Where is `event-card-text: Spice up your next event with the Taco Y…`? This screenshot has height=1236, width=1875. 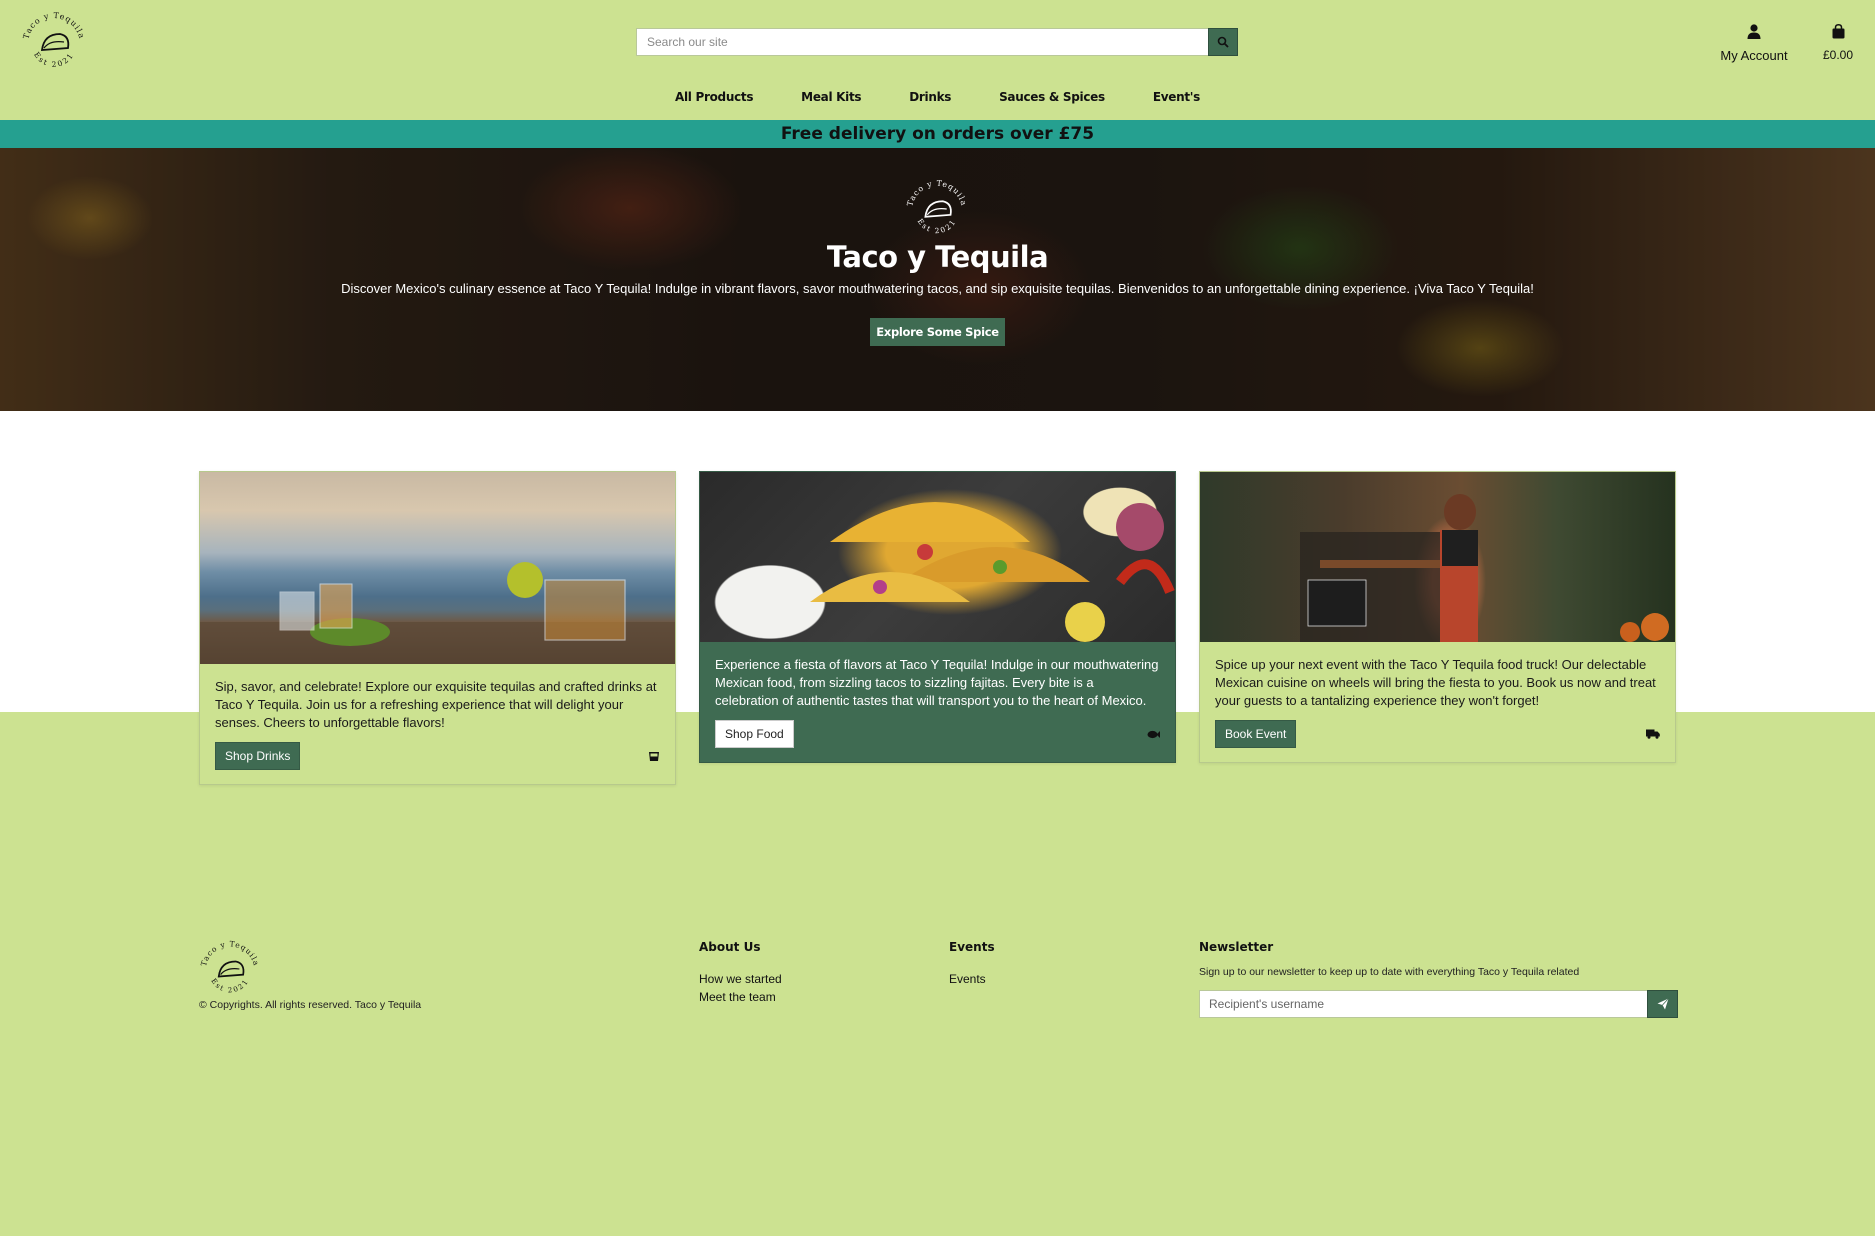
event-card-text: Spice up your next event with the Taco Y… is located at coordinates (1435, 682).